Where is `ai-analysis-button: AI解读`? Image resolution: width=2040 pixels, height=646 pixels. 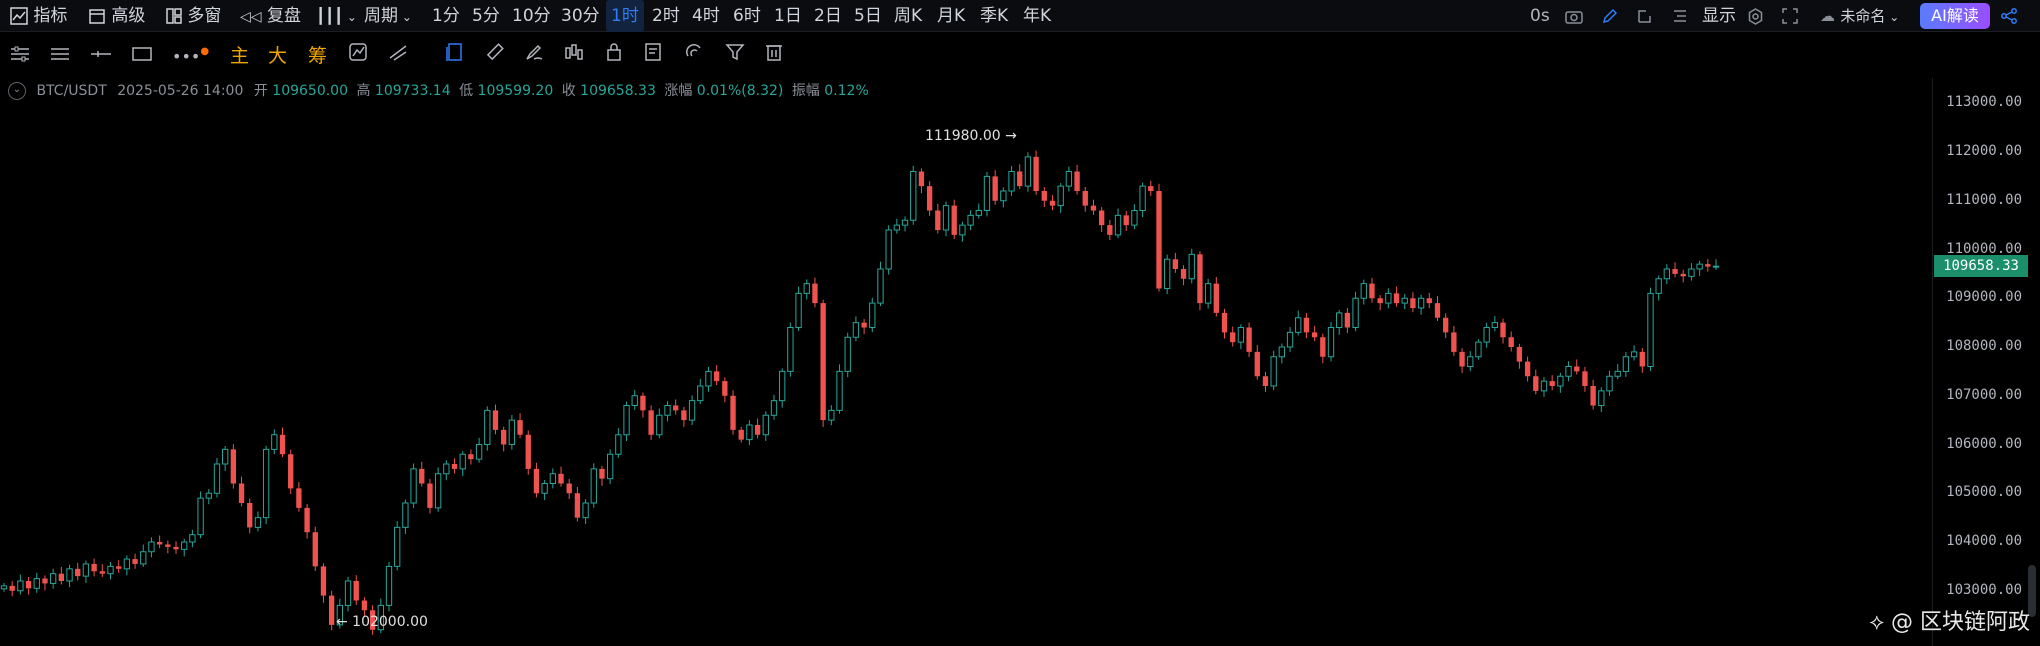
ai-analysis-button: AI解读 is located at coordinates (1955, 16).